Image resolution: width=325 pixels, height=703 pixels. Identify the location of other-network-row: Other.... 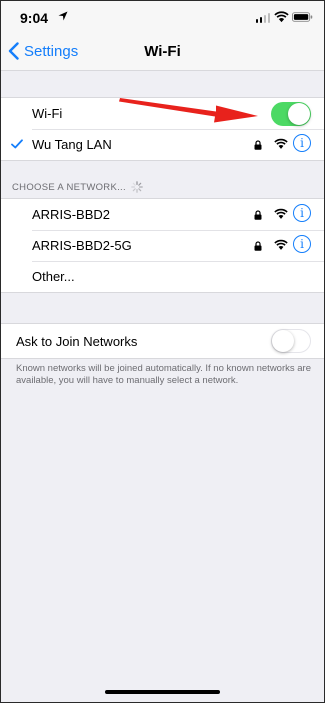
(162, 276).